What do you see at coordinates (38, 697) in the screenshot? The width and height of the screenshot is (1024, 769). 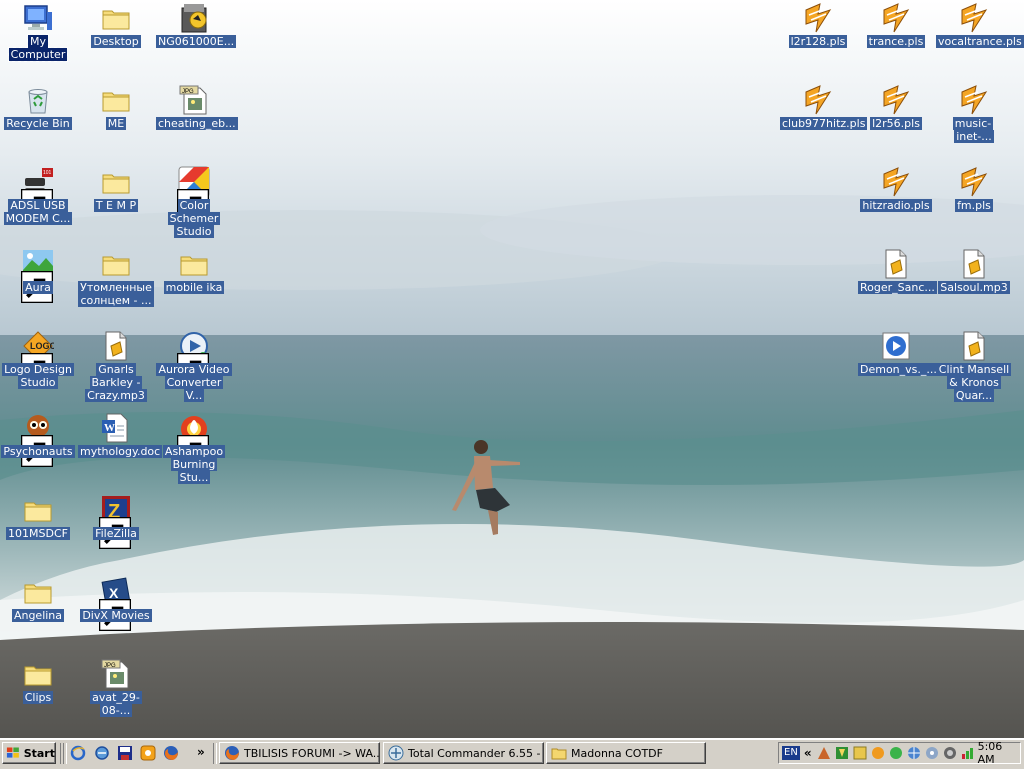 I see `desktop-icon-label: Clips` at bounding box center [38, 697].